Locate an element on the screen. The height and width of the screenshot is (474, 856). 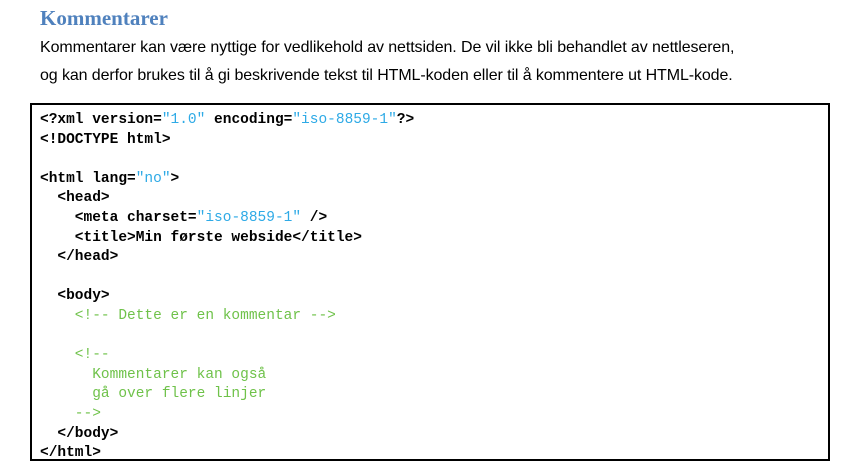
code-line-comment-single: <!-- Dette er en kommentar --> is located at coordinates (188, 315).